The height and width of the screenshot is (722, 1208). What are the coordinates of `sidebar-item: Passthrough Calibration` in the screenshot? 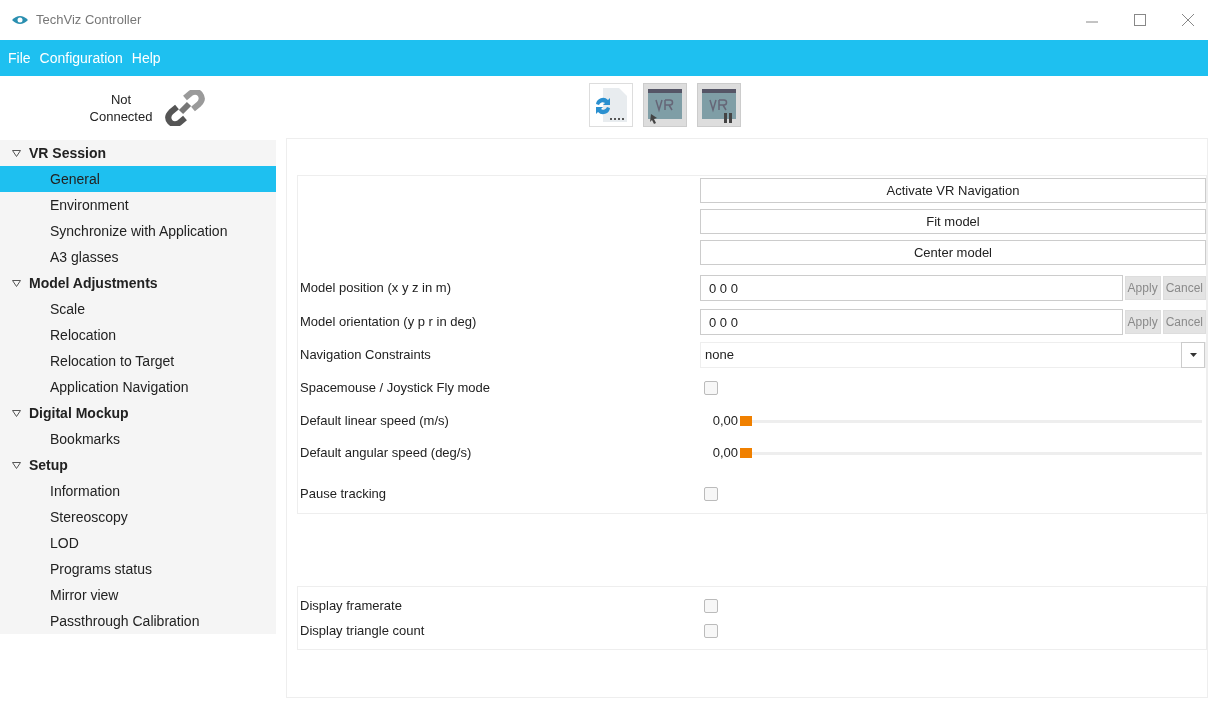 It's located at (138, 621).